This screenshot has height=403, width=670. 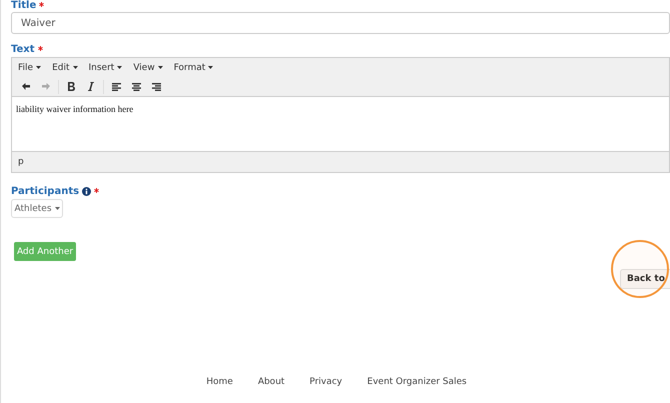 What do you see at coordinates (156, 86) in the screenshot?
I see `align-right-icon` at bounding box center [156, 86].